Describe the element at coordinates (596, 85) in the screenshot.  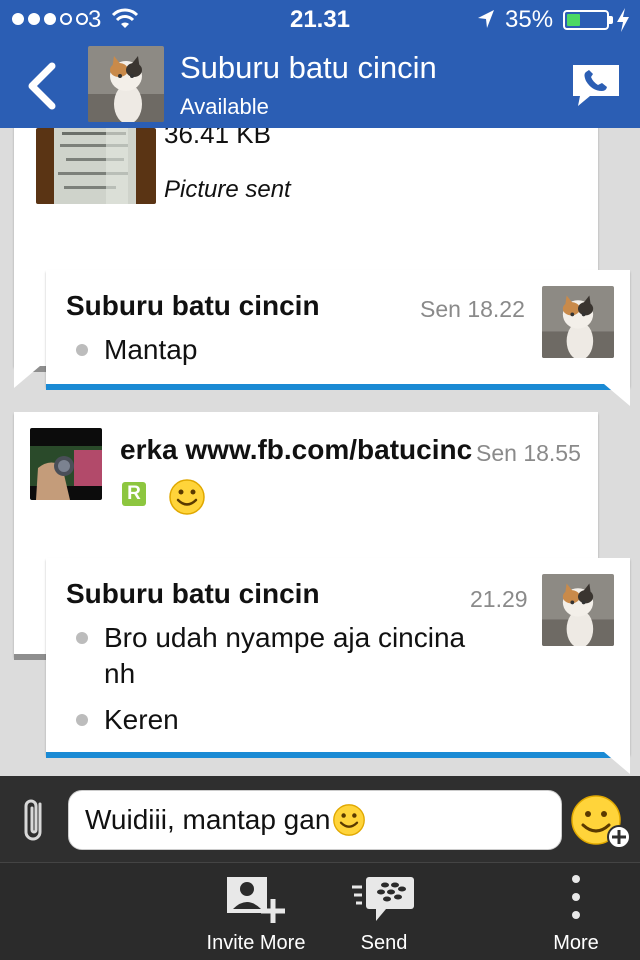
I see `phone-icon` at that location.